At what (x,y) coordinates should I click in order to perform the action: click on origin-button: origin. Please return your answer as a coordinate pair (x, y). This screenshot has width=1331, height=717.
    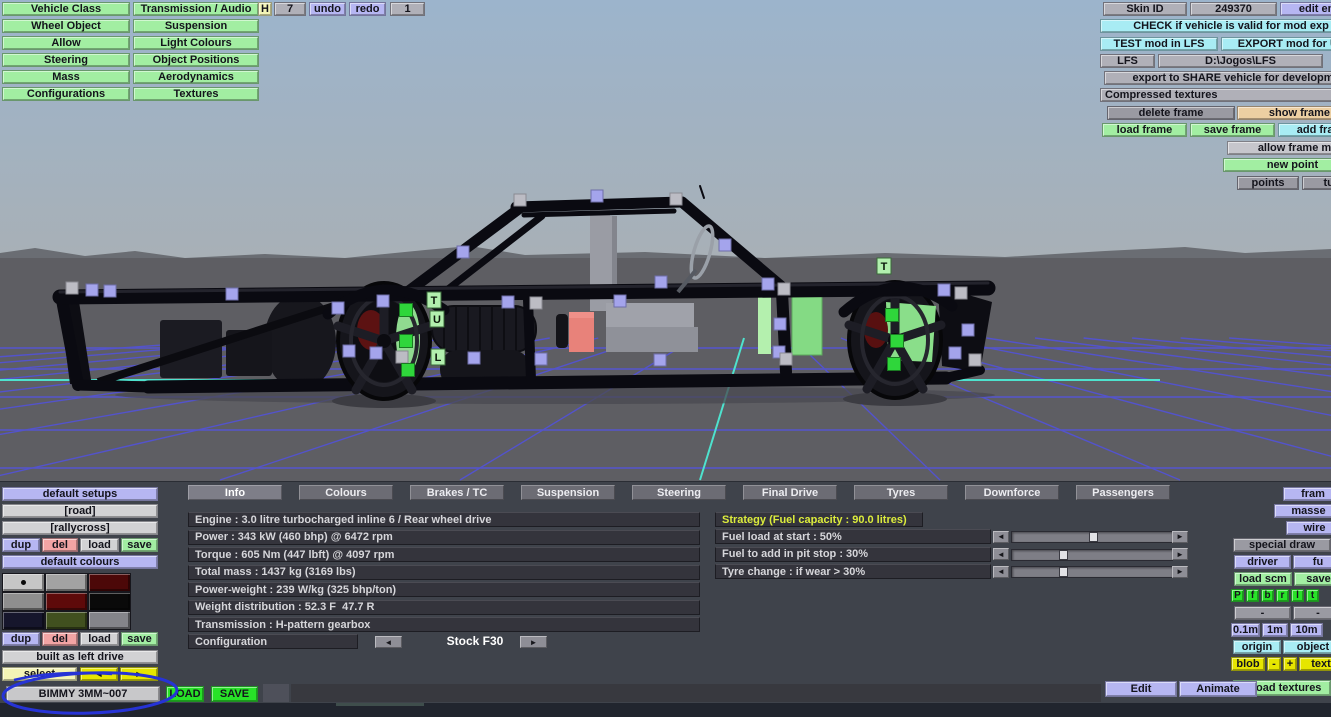
    Looking at the image, I should click on (1257, 647).